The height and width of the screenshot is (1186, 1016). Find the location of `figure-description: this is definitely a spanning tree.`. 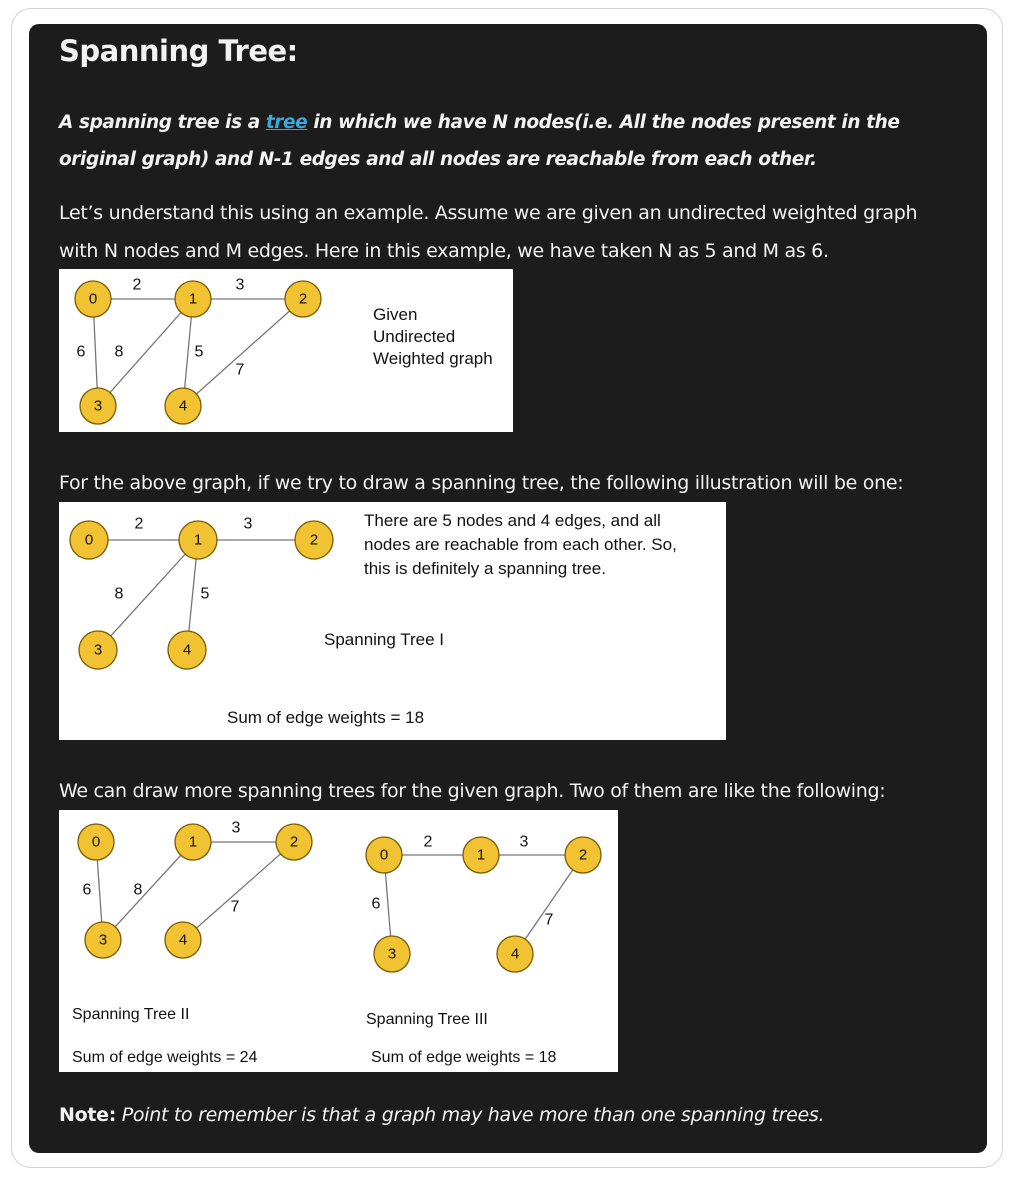

figure-description: this is definitely a spanning tree. is located at coordinates (485, 568).